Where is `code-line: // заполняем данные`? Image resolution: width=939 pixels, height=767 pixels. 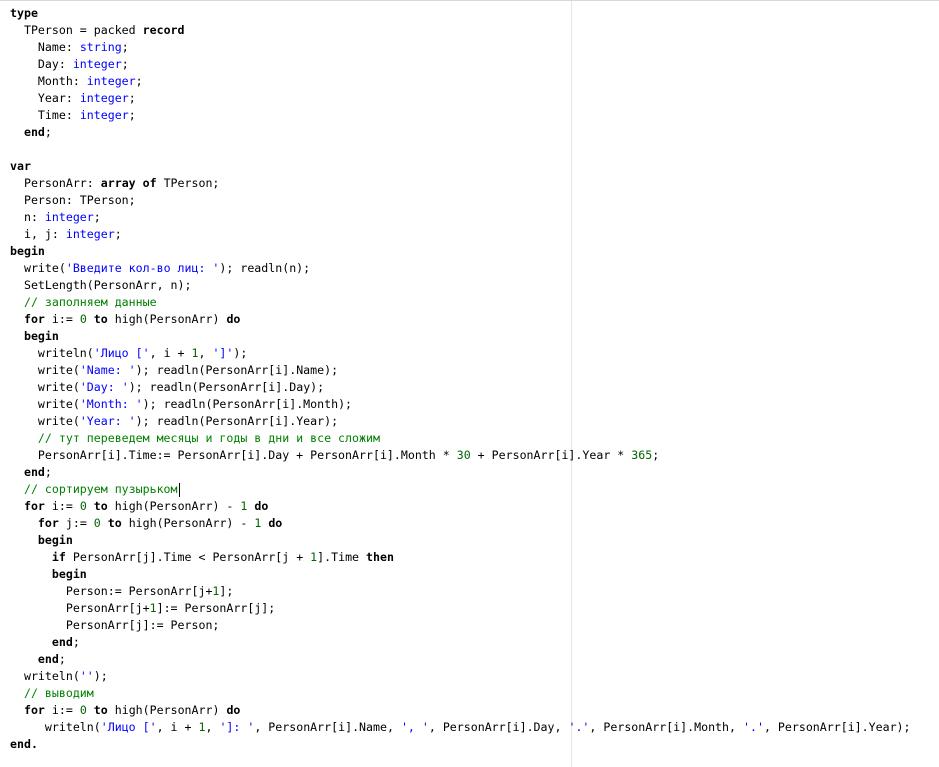
code-line: // заполняем данные is located at coordinates (460, 302).